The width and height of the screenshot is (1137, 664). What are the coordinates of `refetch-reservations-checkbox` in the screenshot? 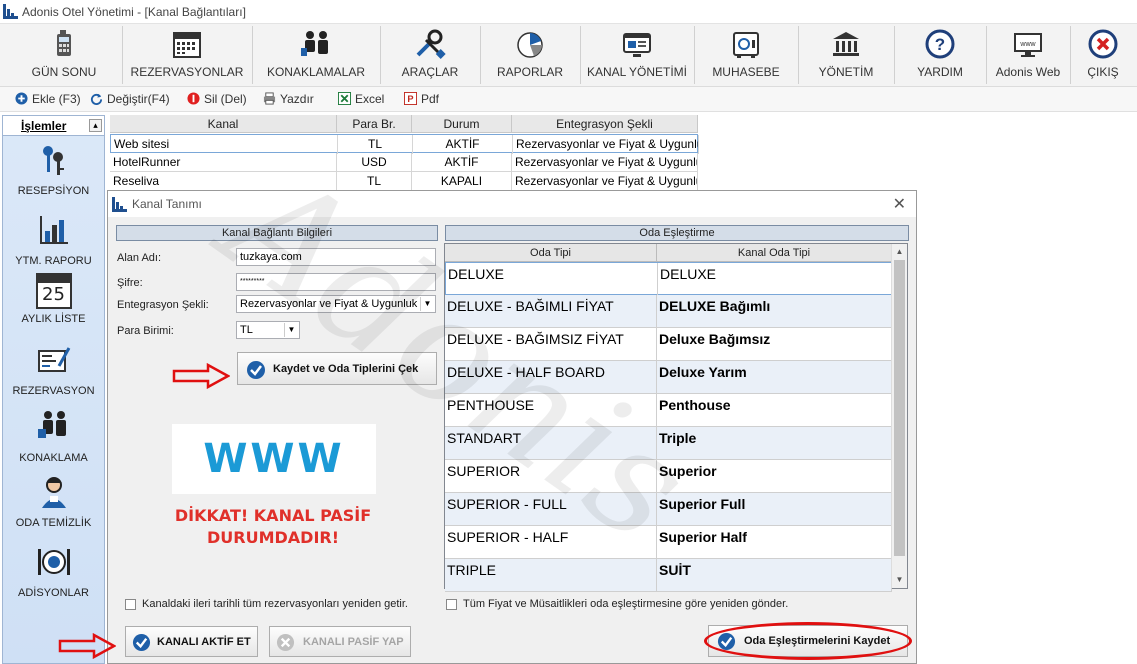 It's located at (130, 604).